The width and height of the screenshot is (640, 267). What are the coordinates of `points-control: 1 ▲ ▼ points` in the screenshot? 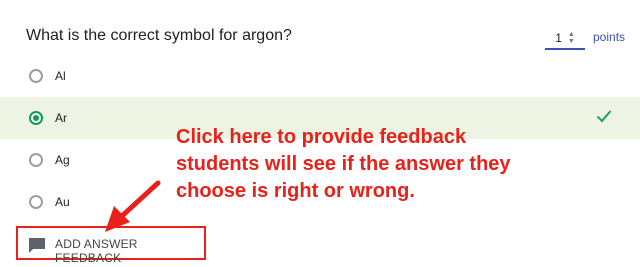 It's located at (585, 39).